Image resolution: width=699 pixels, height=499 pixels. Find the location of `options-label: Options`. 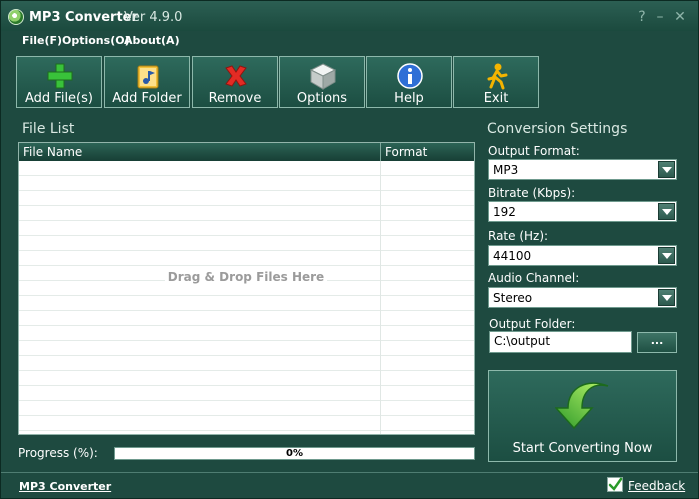

options-label: Options is located at coordinates (322, 98).